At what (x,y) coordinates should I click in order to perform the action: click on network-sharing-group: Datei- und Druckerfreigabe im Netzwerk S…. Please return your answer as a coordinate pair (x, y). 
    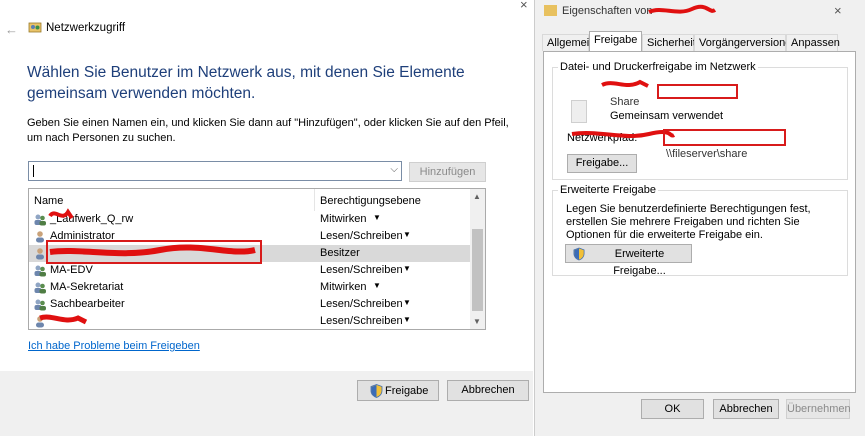
    Looking at the image, I should click on (700, 120).